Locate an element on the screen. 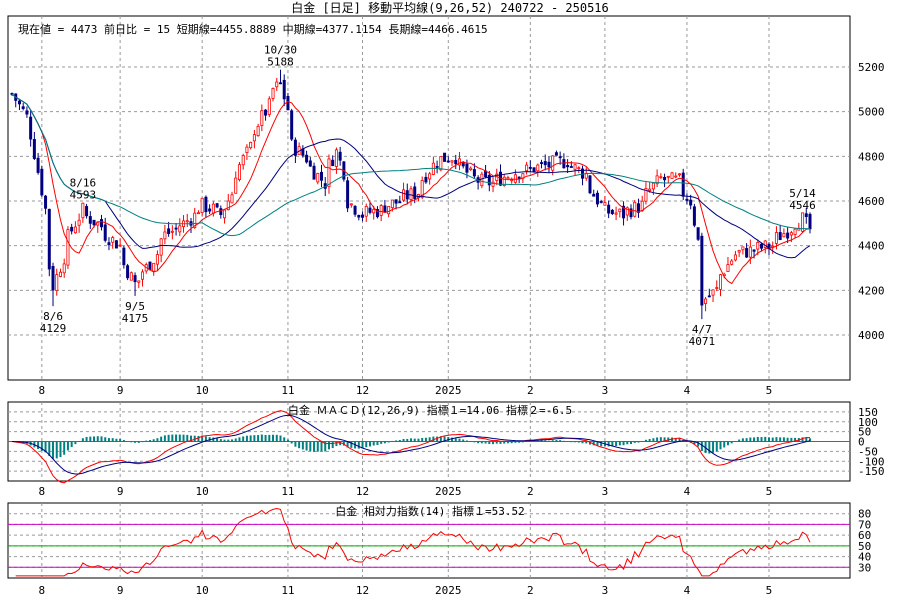  x-axis-label-0: 2 is located at coordinates (530, 390).